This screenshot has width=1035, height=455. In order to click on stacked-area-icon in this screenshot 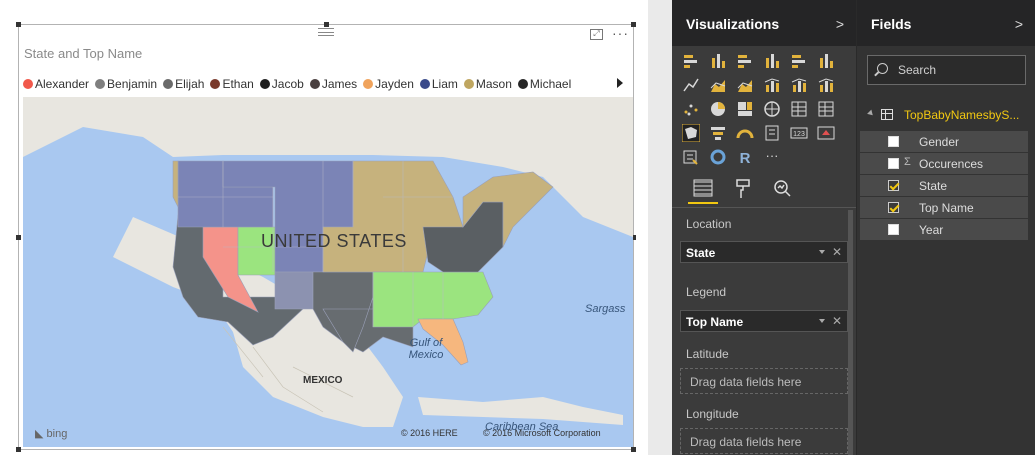, I will do `click(745, 85)`.